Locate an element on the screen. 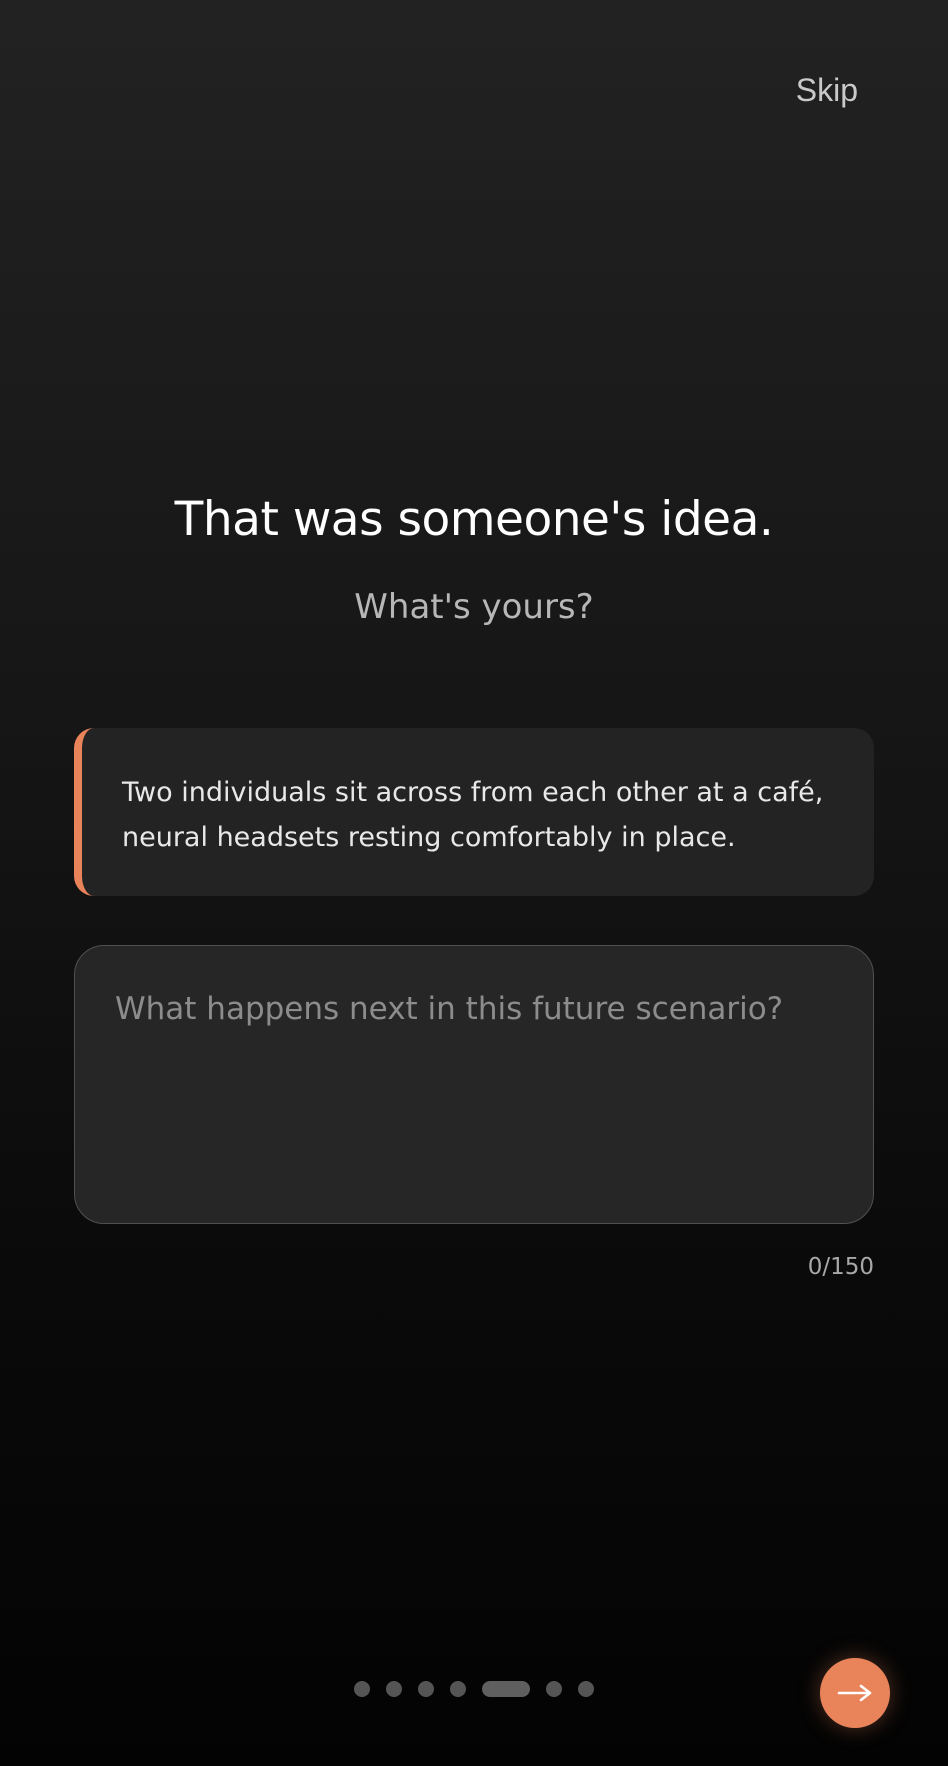  scenario-answer-input is located at coordinates (474, 1084).